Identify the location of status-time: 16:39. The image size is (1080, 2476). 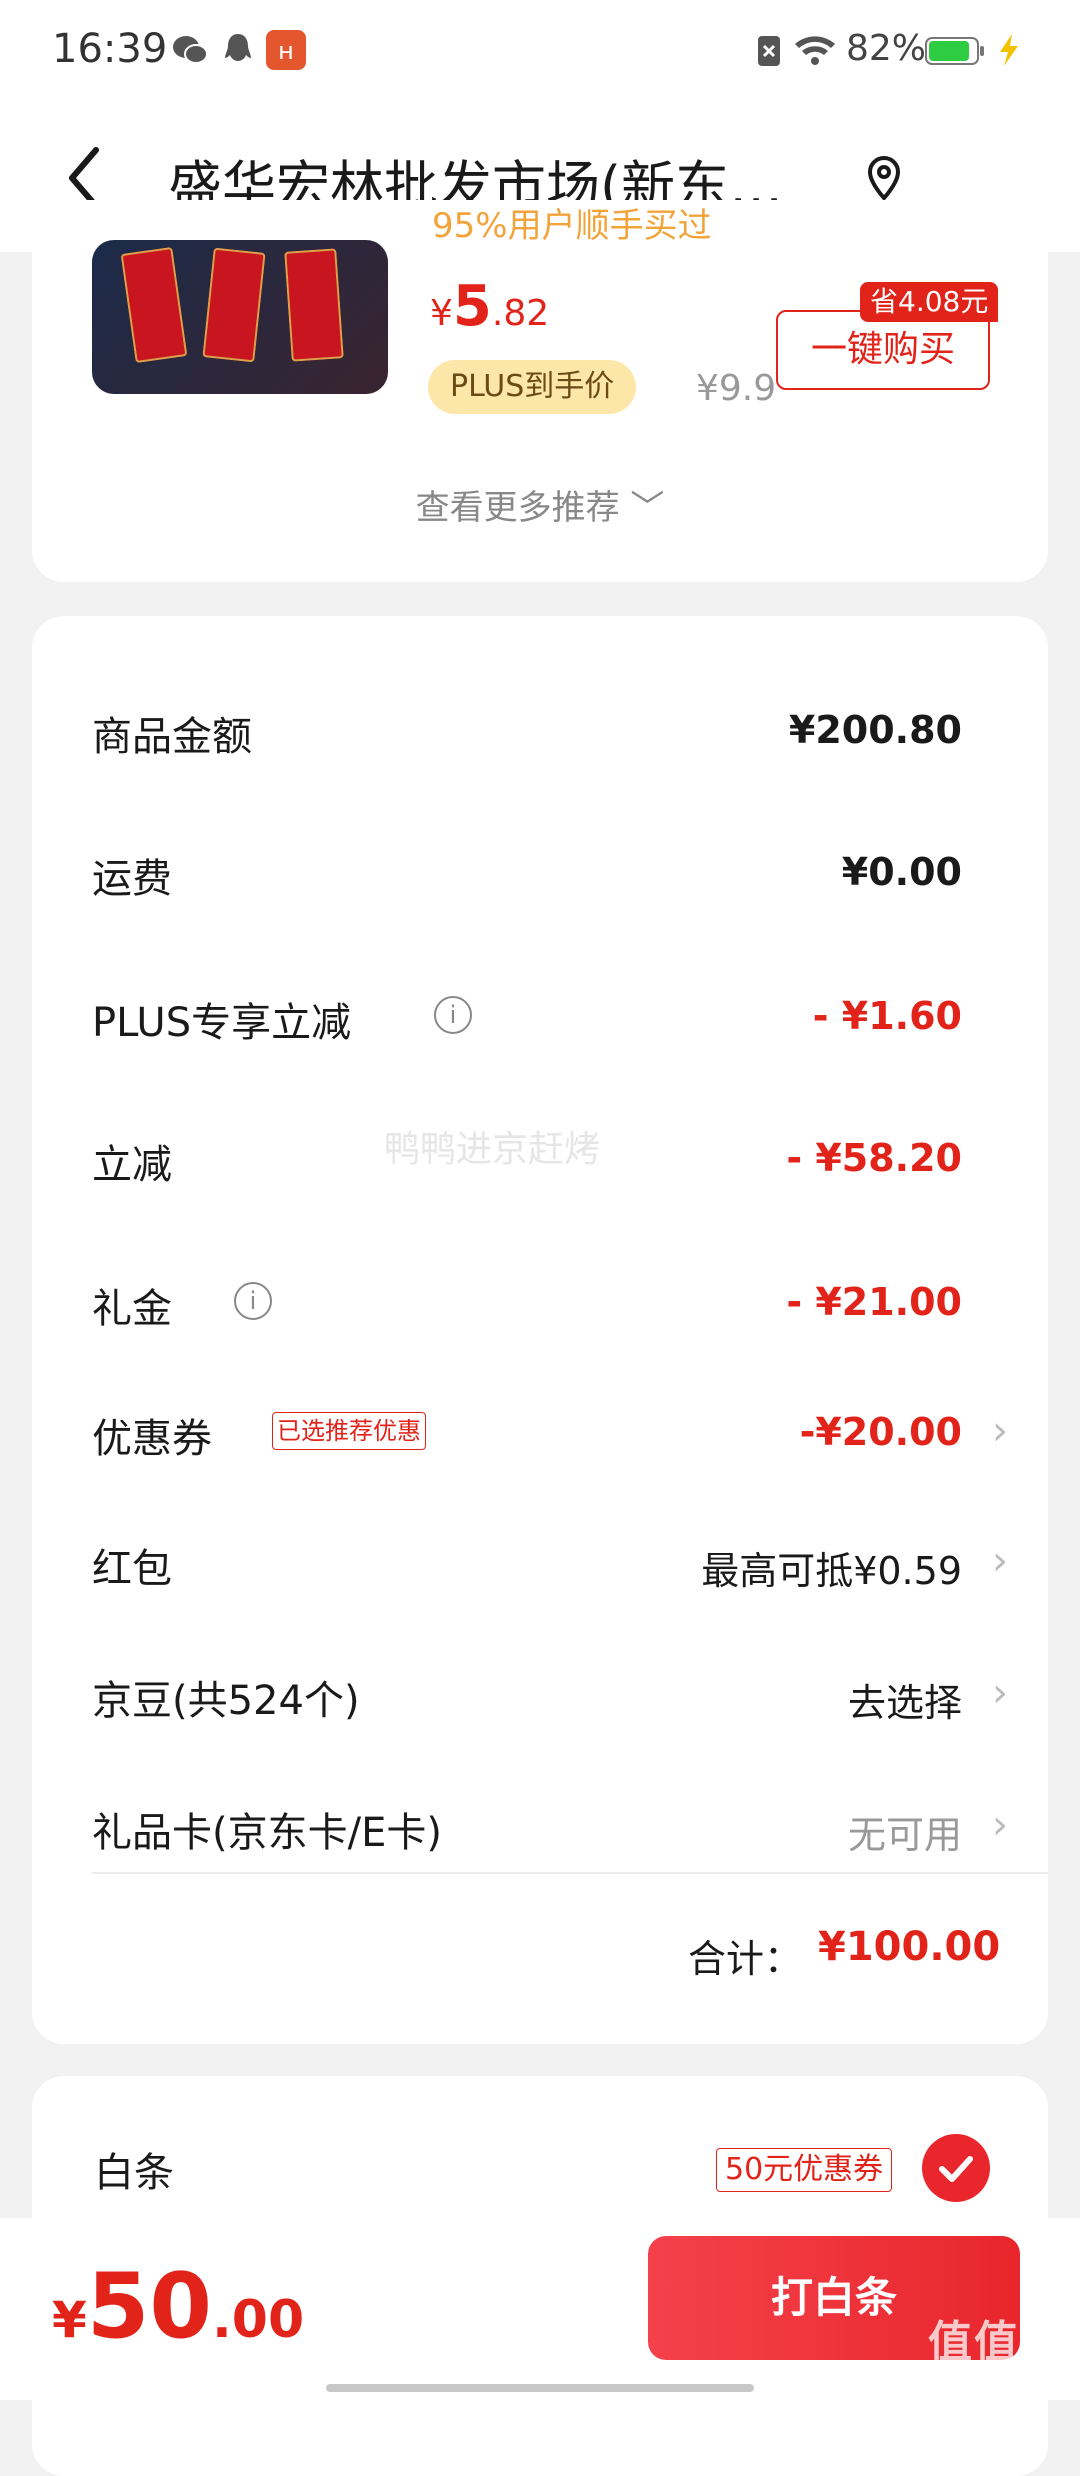
(110, 49).